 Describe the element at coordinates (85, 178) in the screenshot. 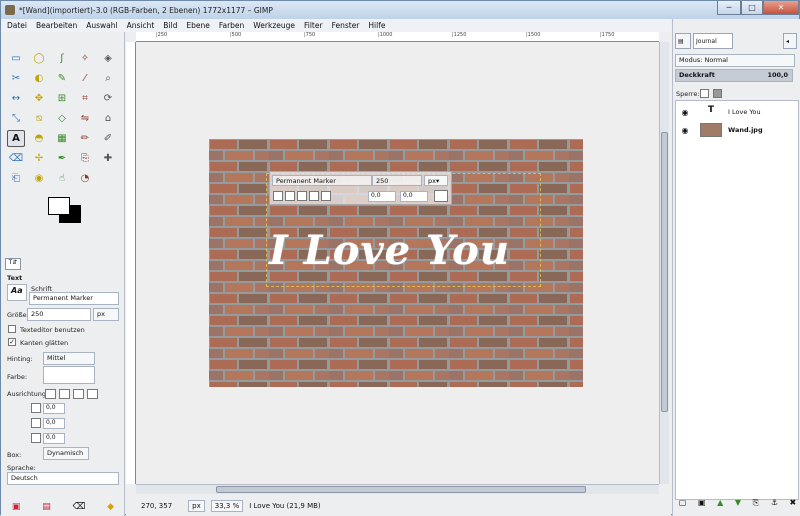

I see `dodge-icon: ◔` at that location.